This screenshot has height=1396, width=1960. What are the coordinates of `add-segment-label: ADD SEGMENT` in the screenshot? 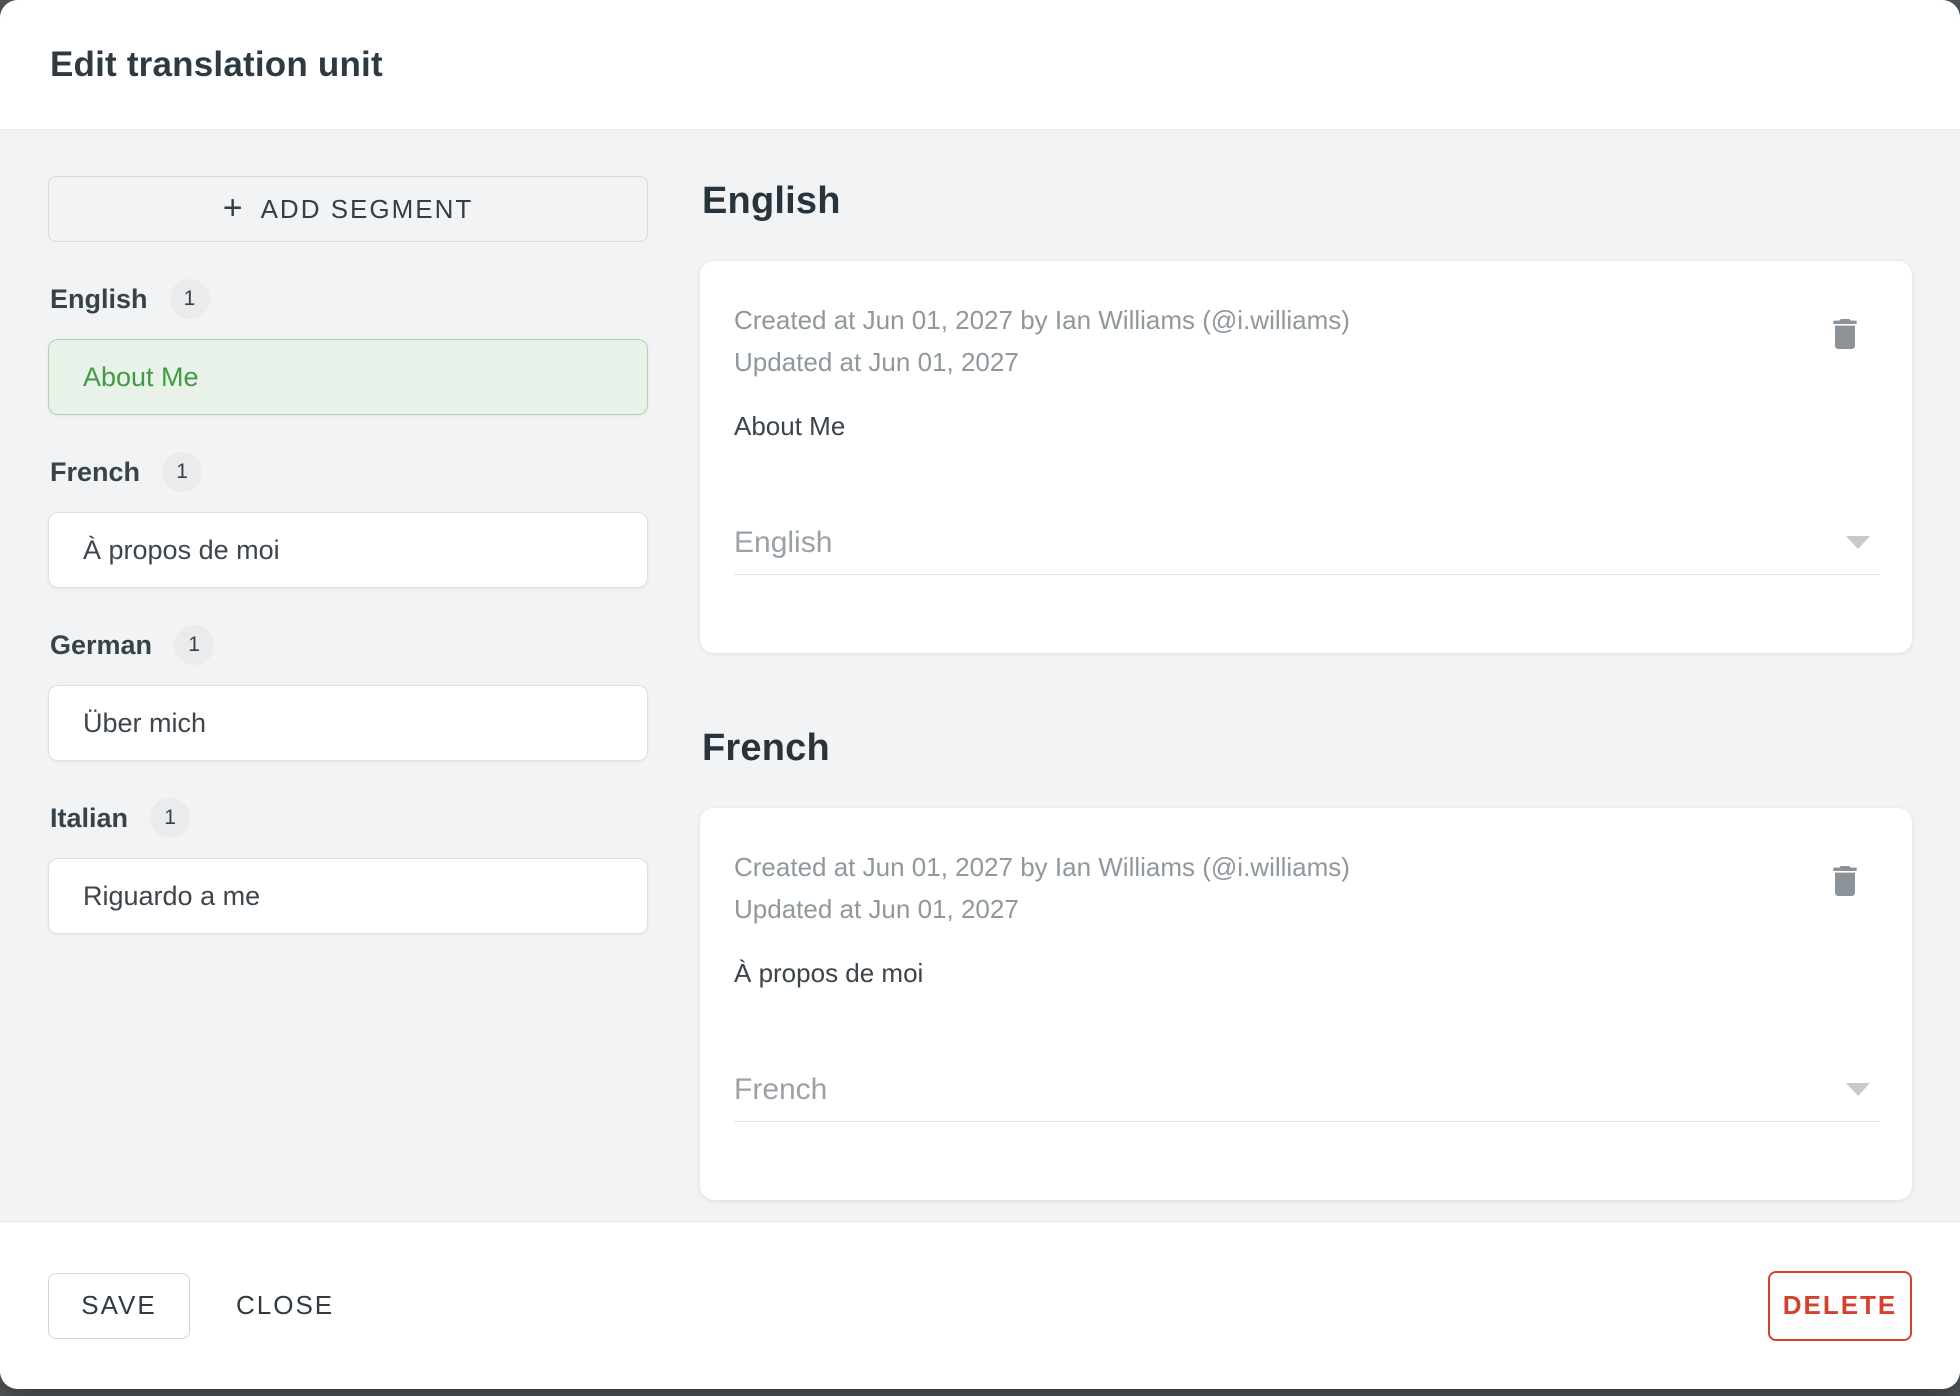 It's located at (367, 208).